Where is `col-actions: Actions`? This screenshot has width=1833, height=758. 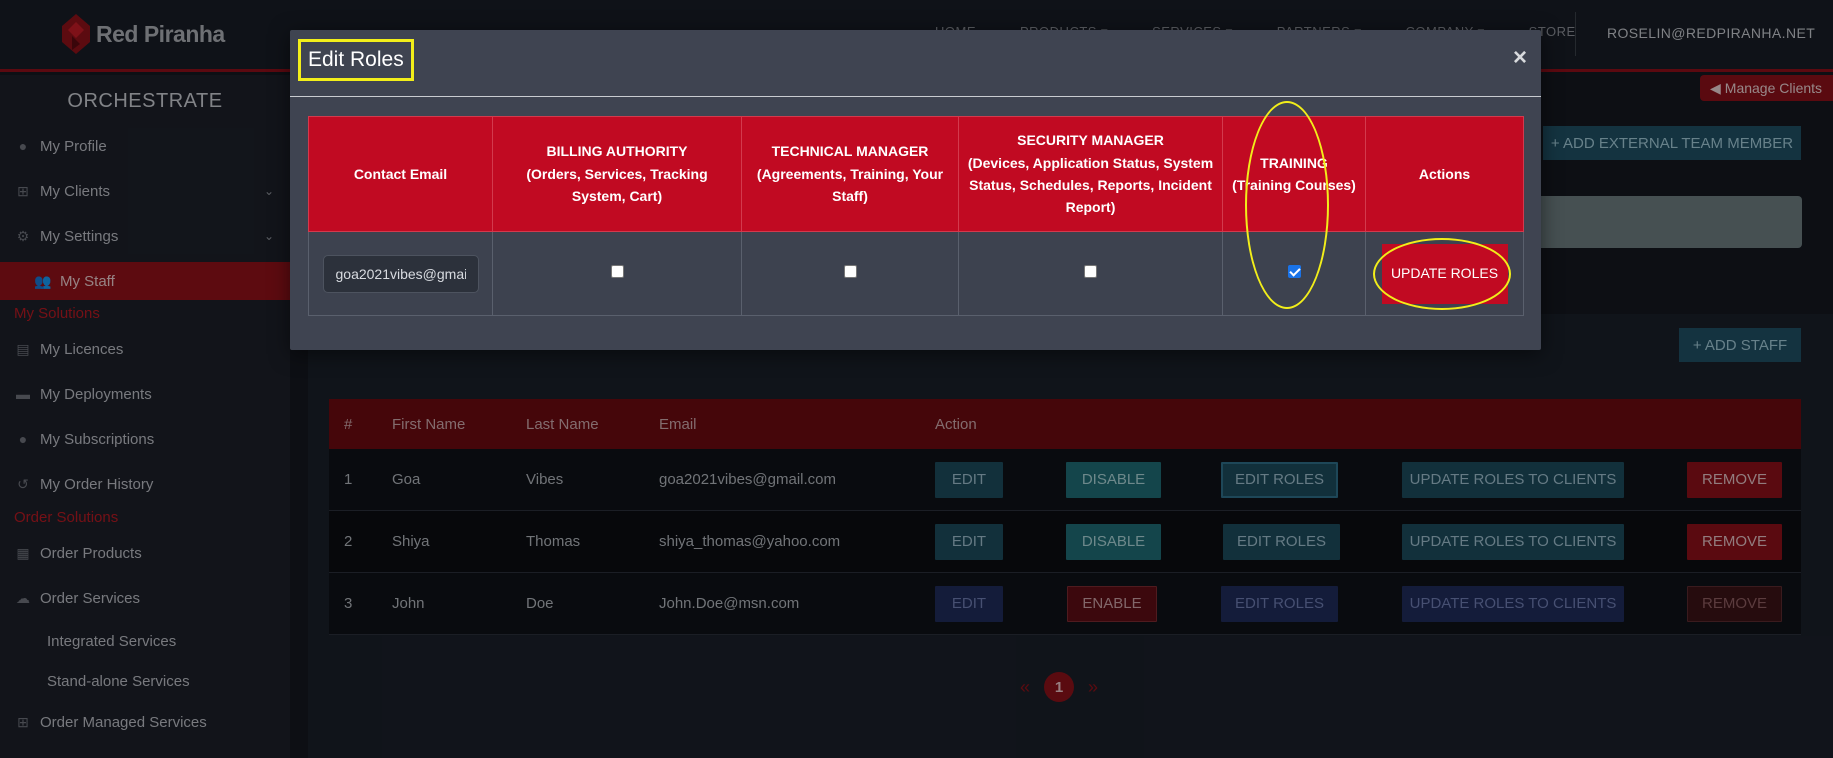 col-actions: Actions is located at coordinates (1444, 174).